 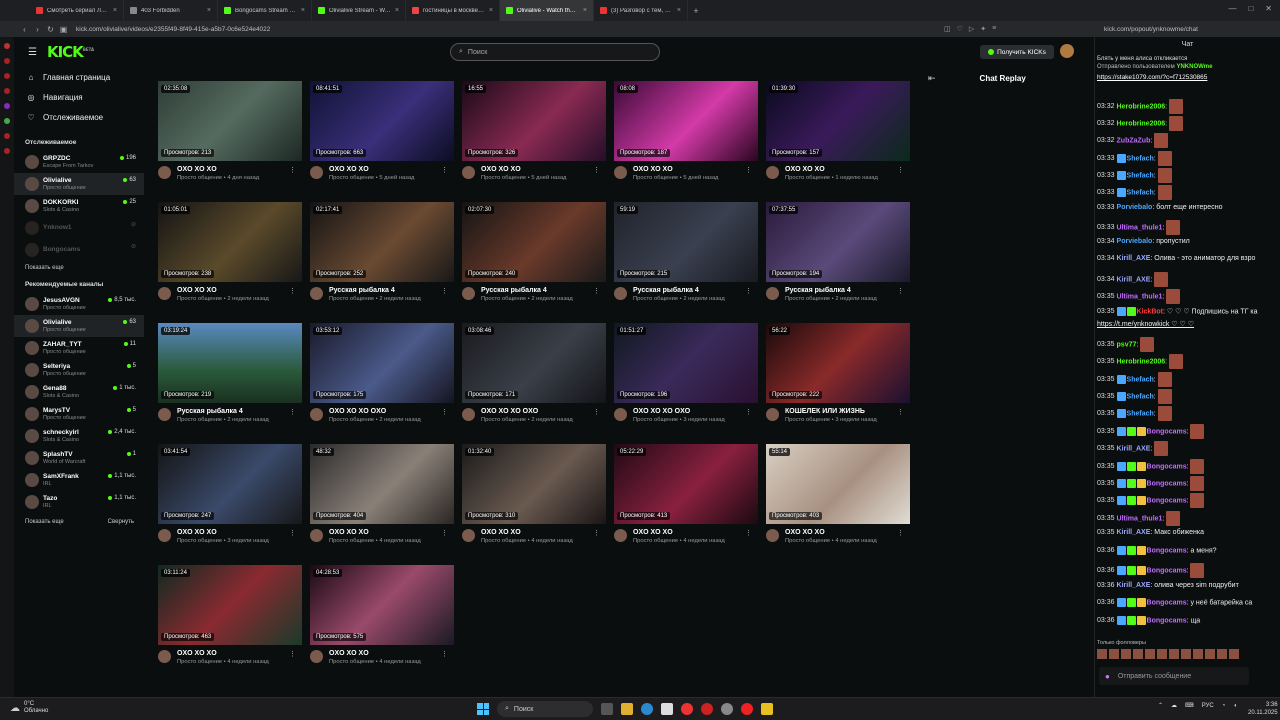 I want to click on video-thumbnail: 07:37:55 Просмотров: 194, so click(x=838, y=242).